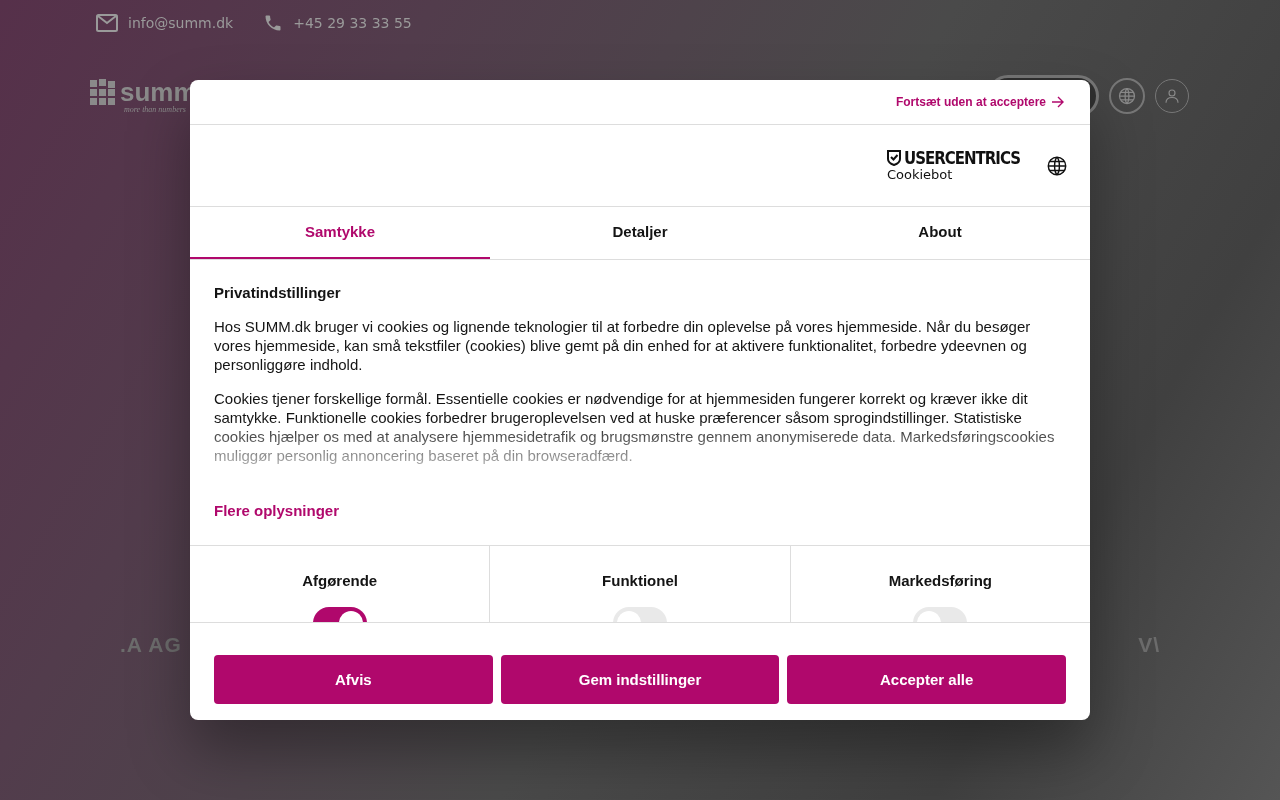 This screenshot has width=1280, height=800. I want to click on tab: Samtykke, so click(340, 233).